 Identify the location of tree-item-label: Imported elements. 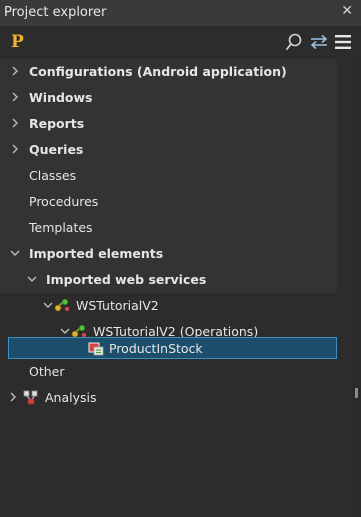
(96, 253).